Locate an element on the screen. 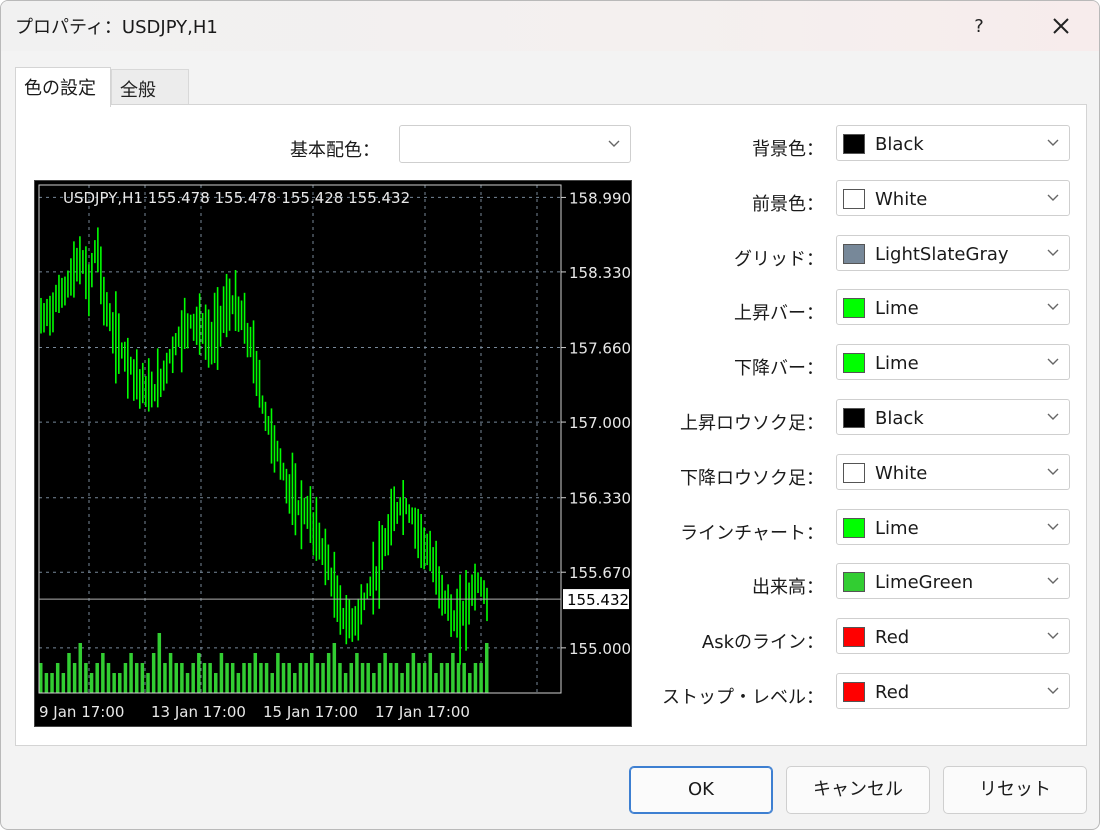  tab-general: 全般 is located at coordinates (150, 87).